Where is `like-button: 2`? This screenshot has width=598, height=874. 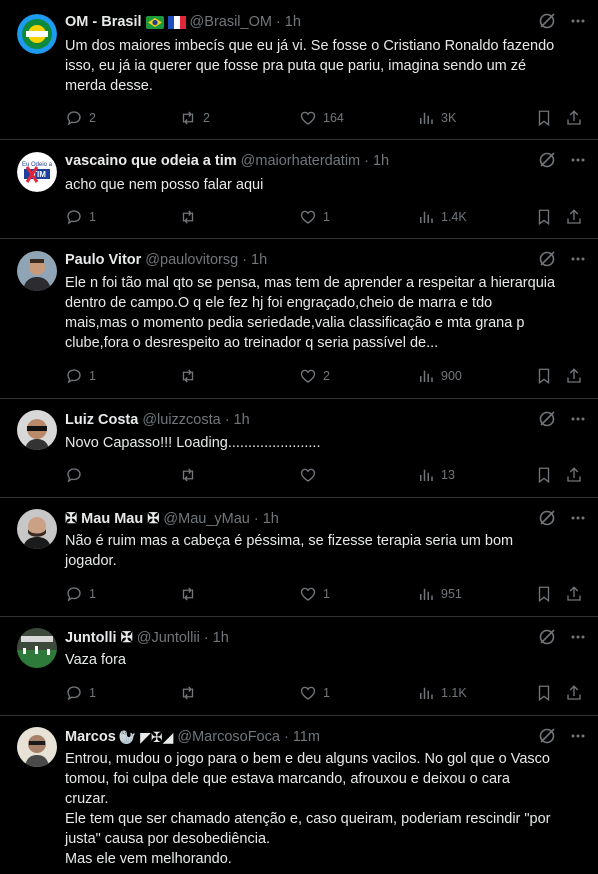 like-button: 2 is located at coordinates (314, 376).